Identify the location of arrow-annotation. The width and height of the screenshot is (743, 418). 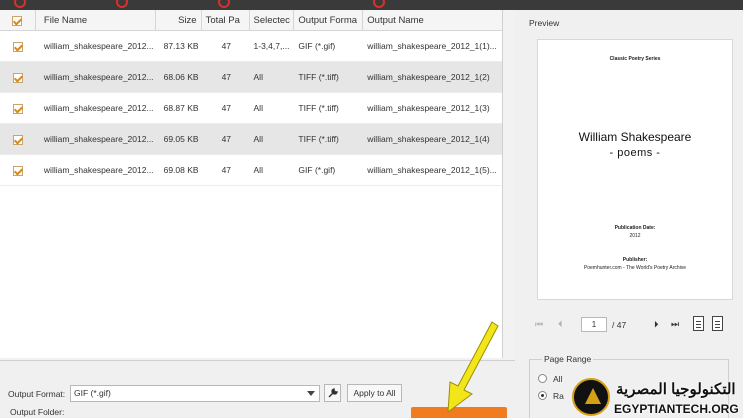
(473, 367).